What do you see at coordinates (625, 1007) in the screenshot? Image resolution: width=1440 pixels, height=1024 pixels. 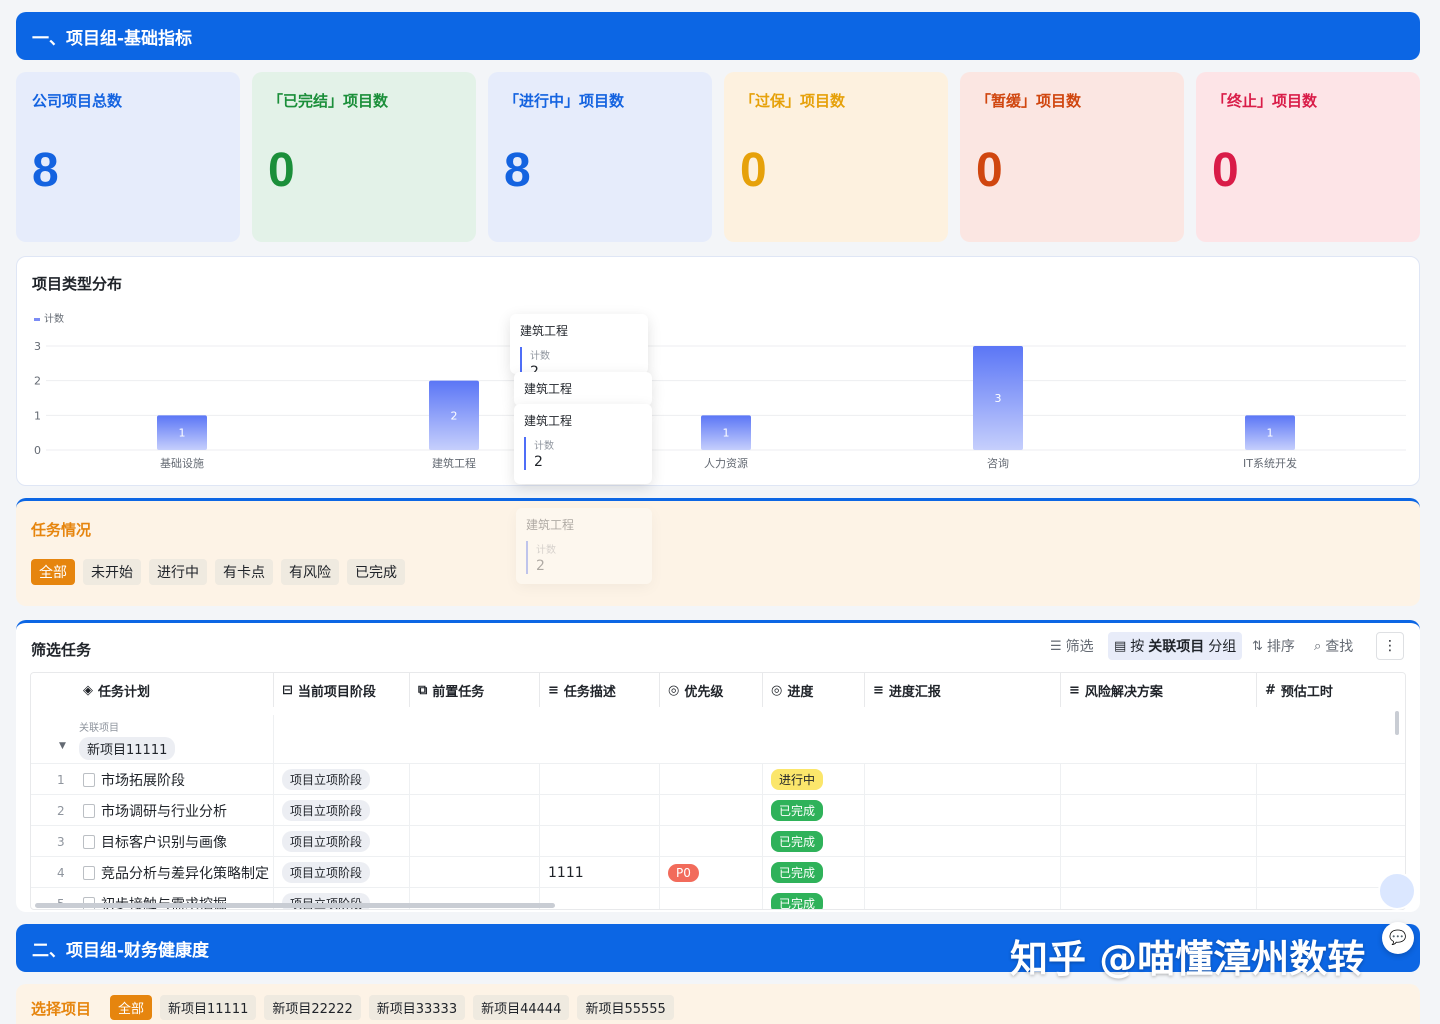 I see `project-chip: 新项目55555` at bounding box center [625, 1007].